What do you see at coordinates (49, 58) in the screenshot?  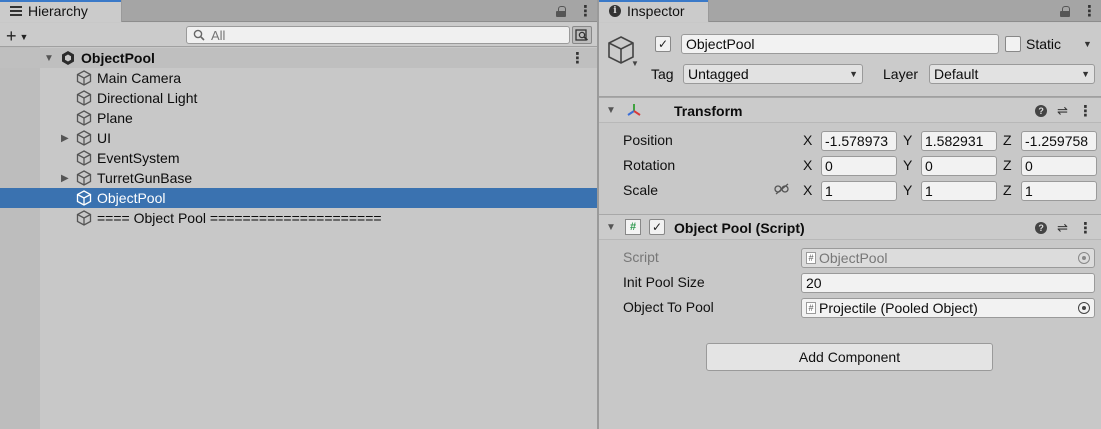 I see `collapse-arrow-icon: ▼` at bounding box center [49, 58].